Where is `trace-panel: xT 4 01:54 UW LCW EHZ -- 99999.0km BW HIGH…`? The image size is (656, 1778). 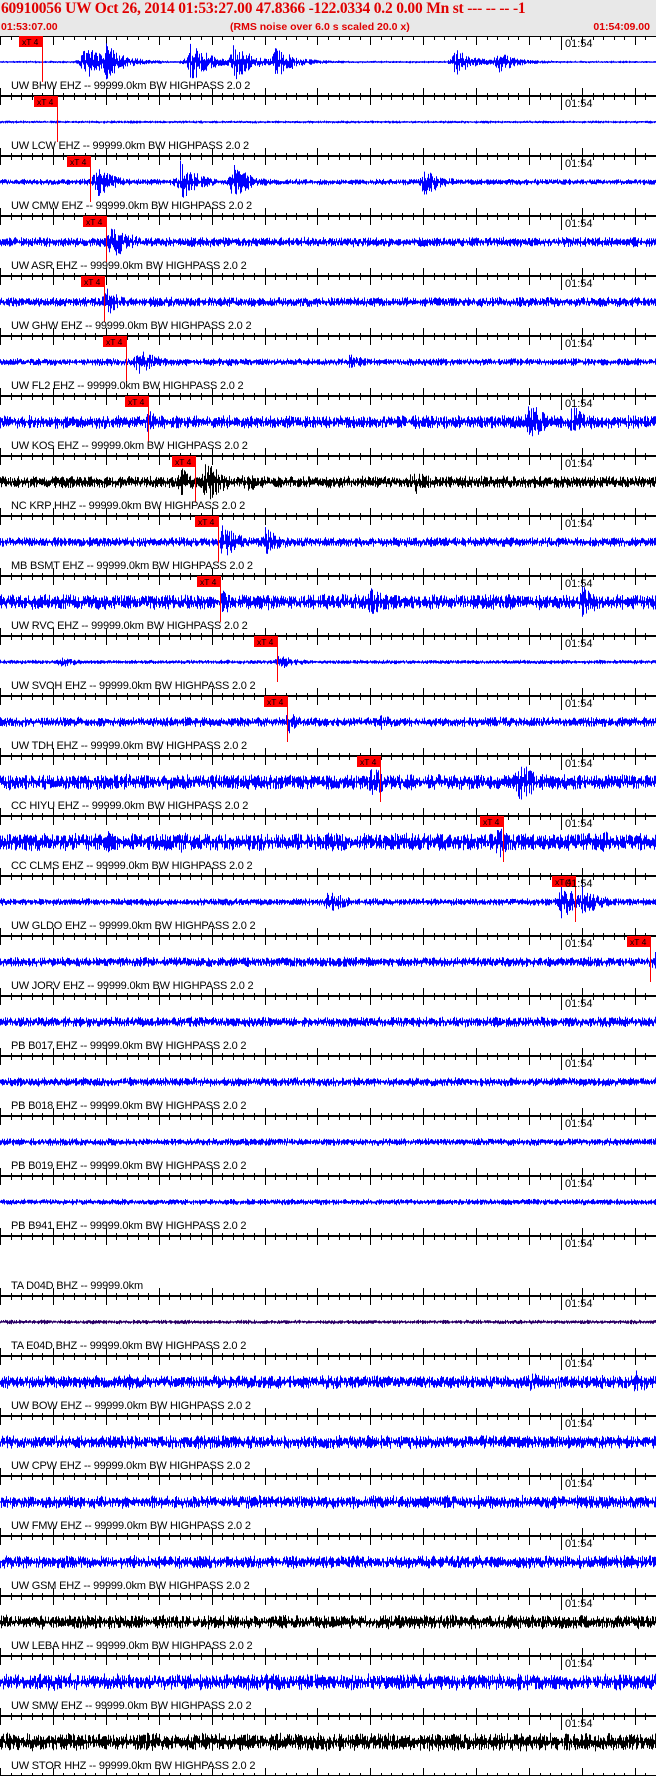
trace-panel: xT 4 01:54 UW LCW EHZ -- 99999.0km BW HIGH… is located at coordinates (328, 126).